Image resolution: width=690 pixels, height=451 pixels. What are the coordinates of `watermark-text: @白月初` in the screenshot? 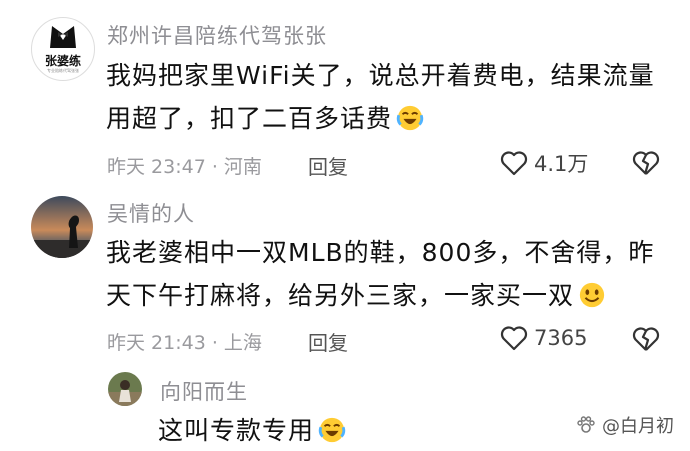 It's located at (638, 426).